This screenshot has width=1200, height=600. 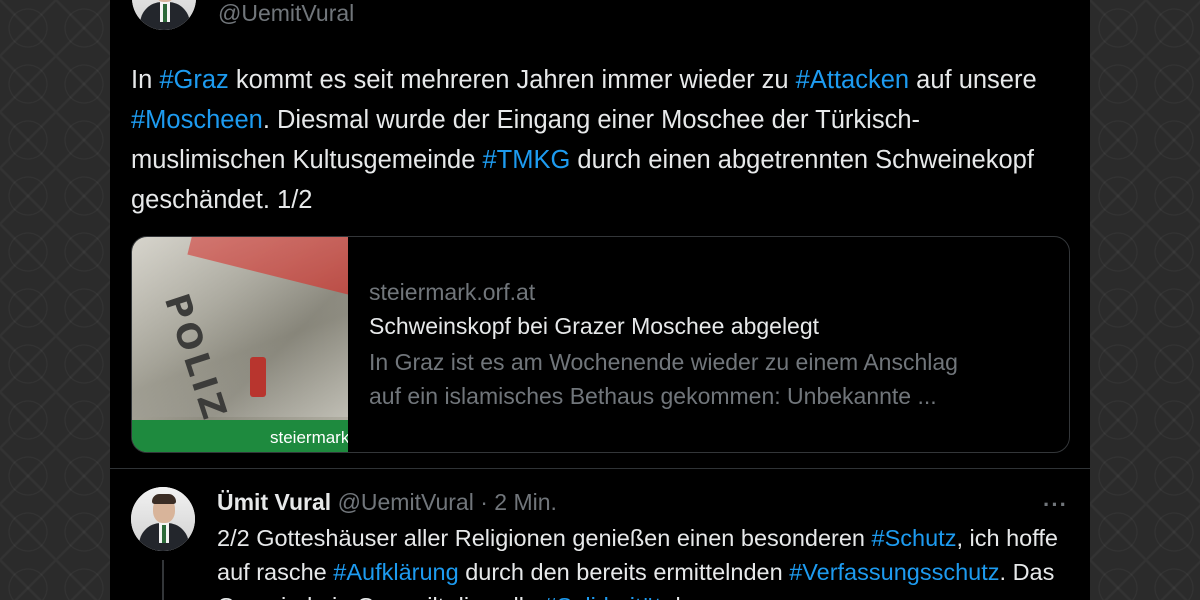 I want to click on link-title: Schweinskopf bei Grazer Moschee abgelegt, so click(x=714, y=326).